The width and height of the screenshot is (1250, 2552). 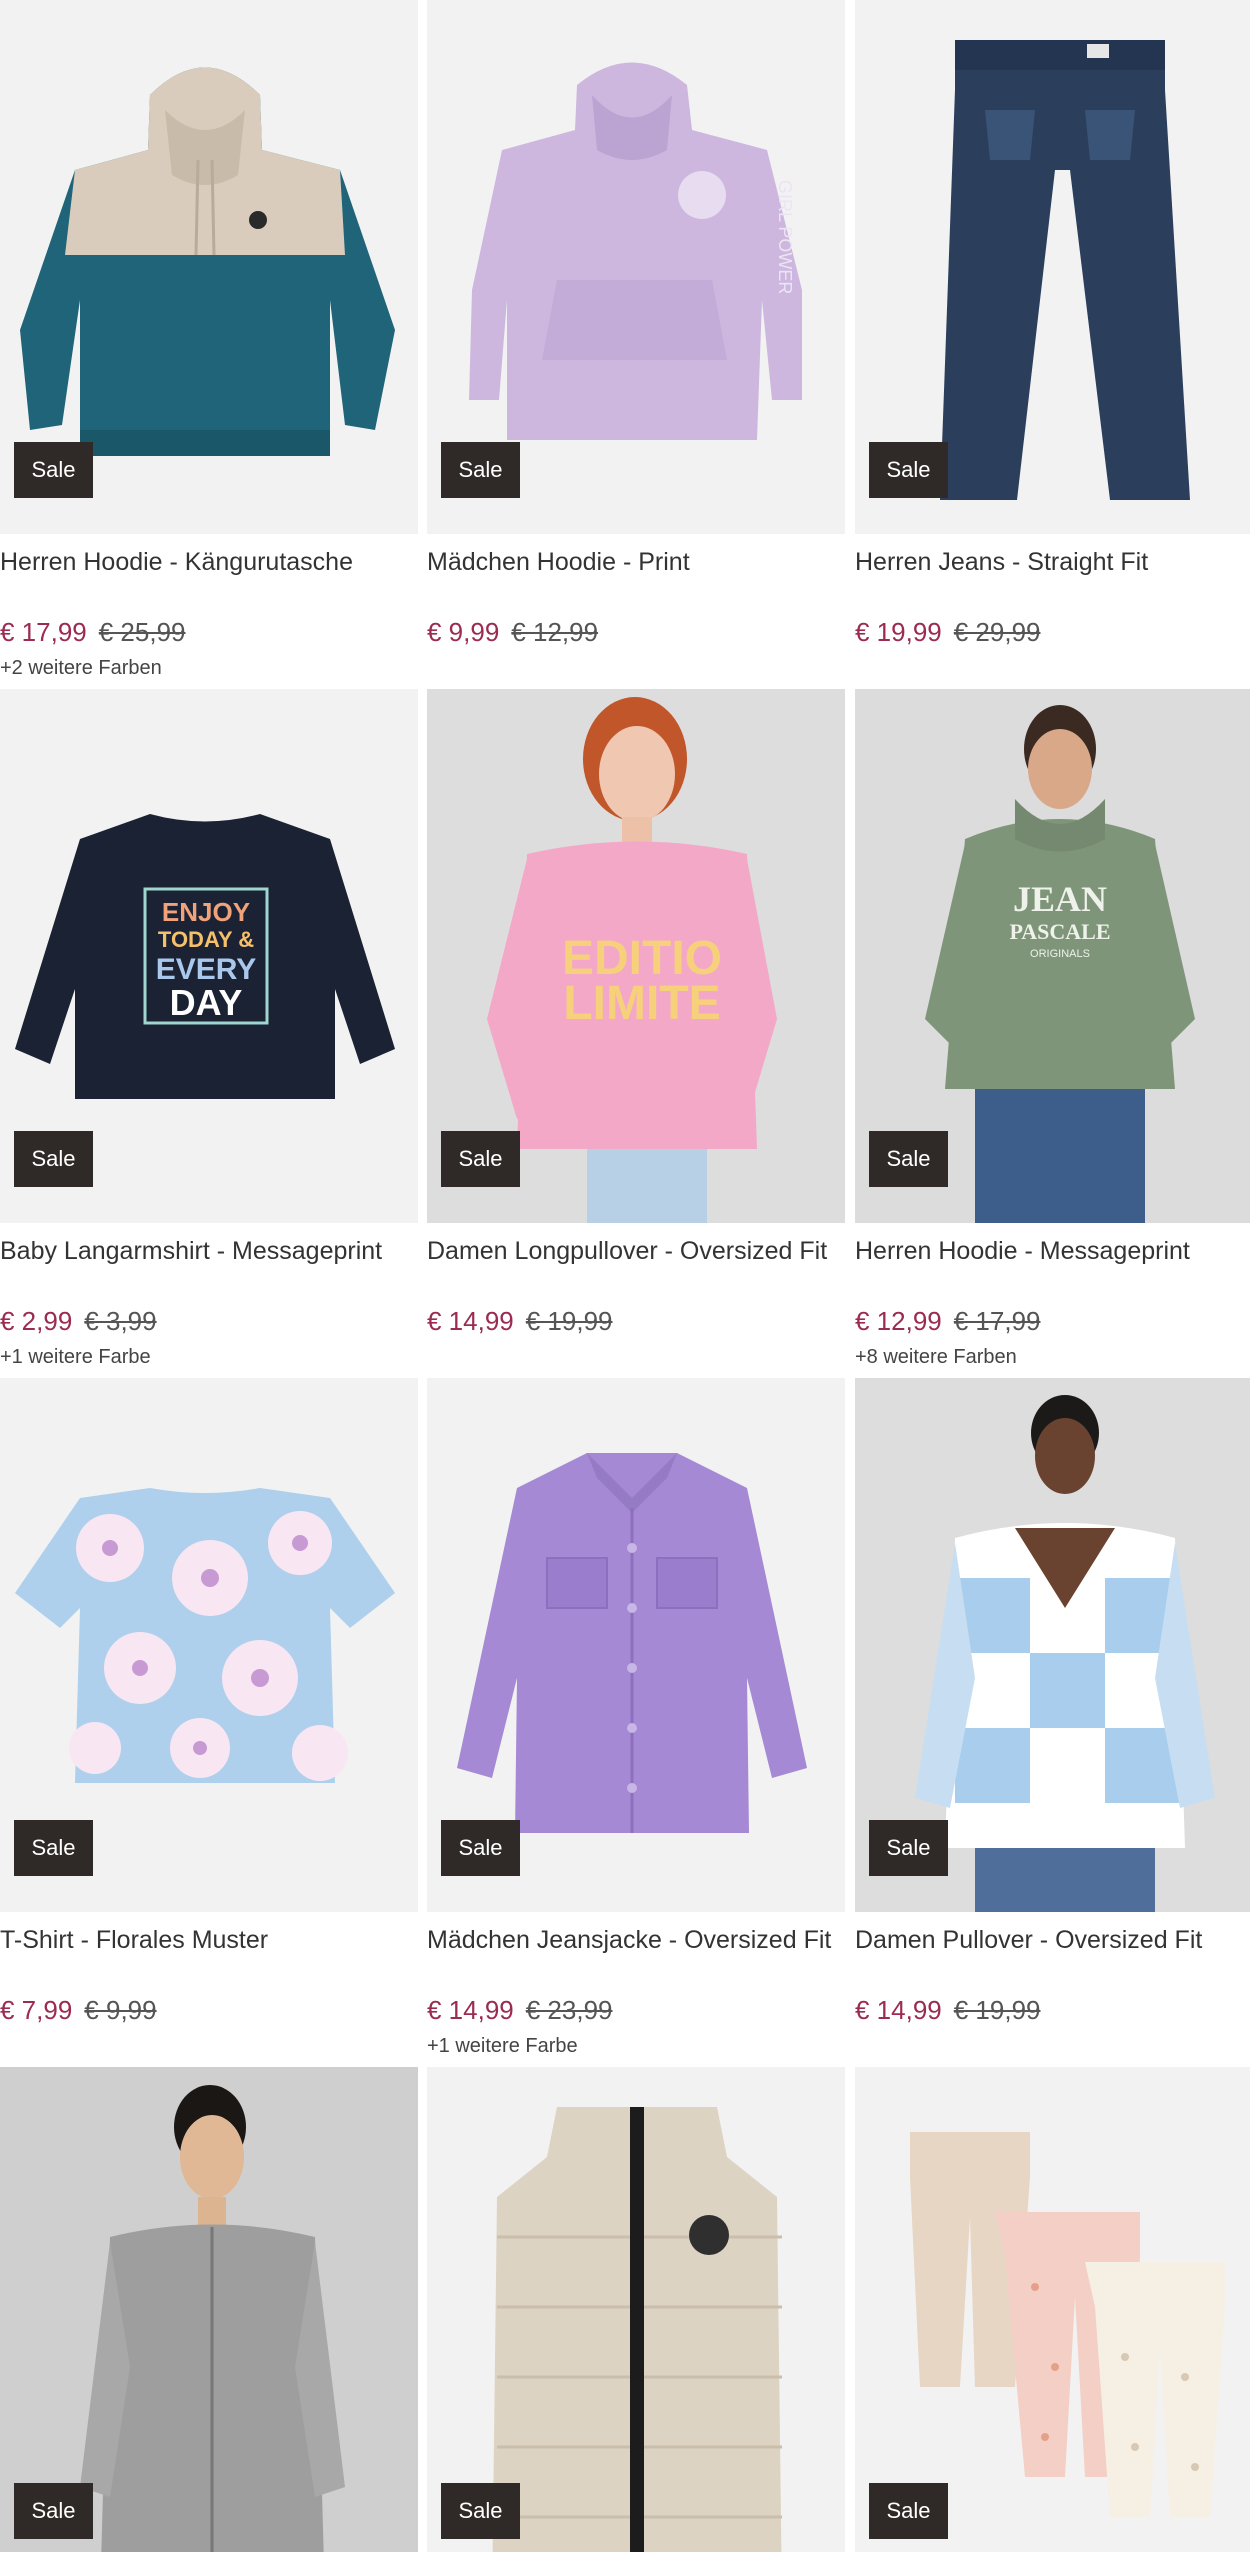 What do you see at coordinates (209, 562) in the screenshot?
I see `product-title: Herren Hoodie - Kängurutasche` at bounding box center [209, 562].